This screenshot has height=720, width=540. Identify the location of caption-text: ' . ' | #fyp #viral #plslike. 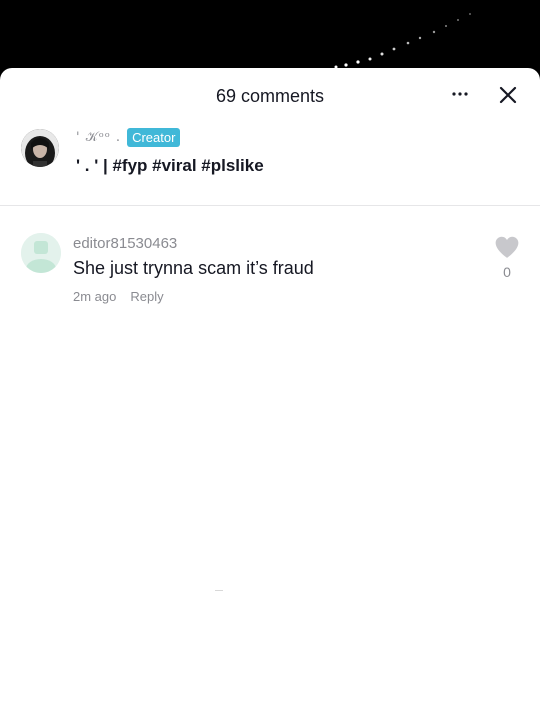
(170, 165).